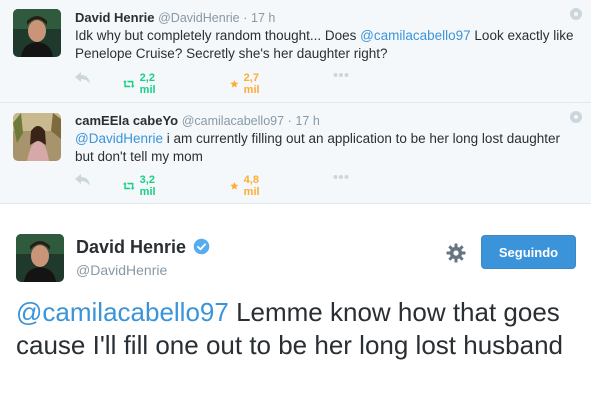  What do you see at coordinates (528, 252) in the screenshot?
I see `following-button: Seguindo` at bounding box center [528, 252].